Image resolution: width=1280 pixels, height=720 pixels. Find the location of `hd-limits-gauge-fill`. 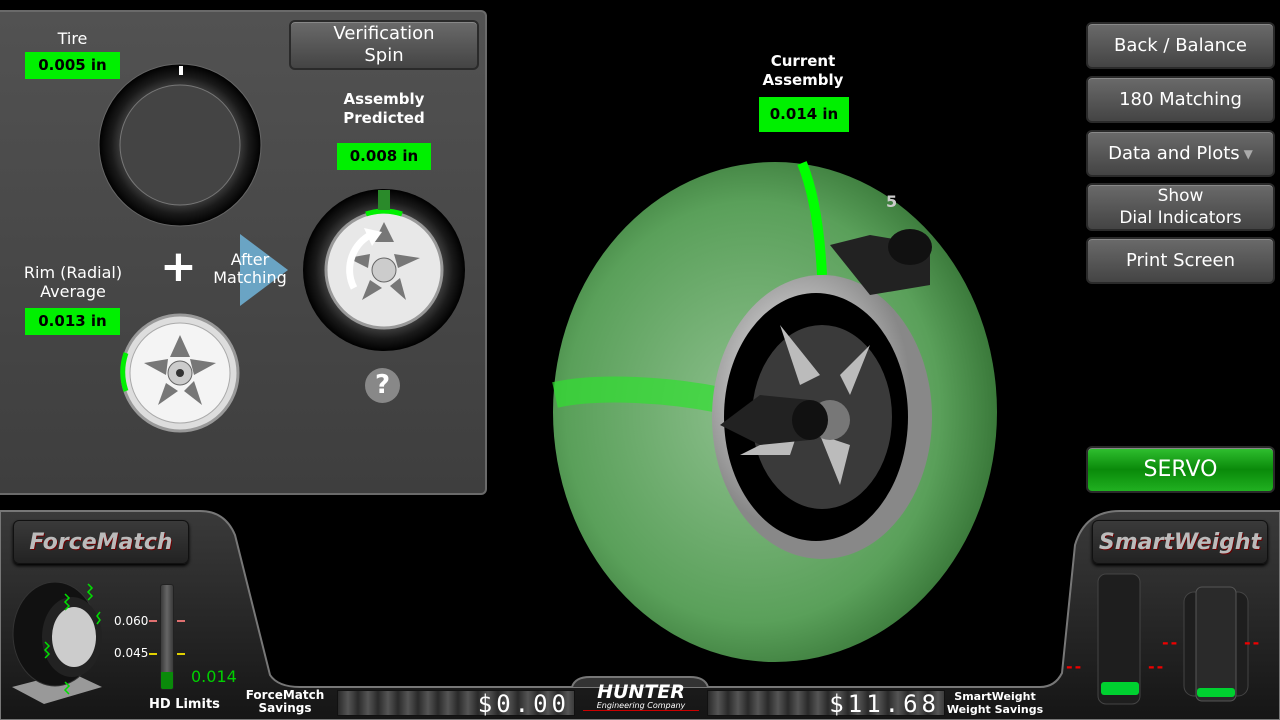

hd-limits-gauge-fill is located at coordinates (167, 680).